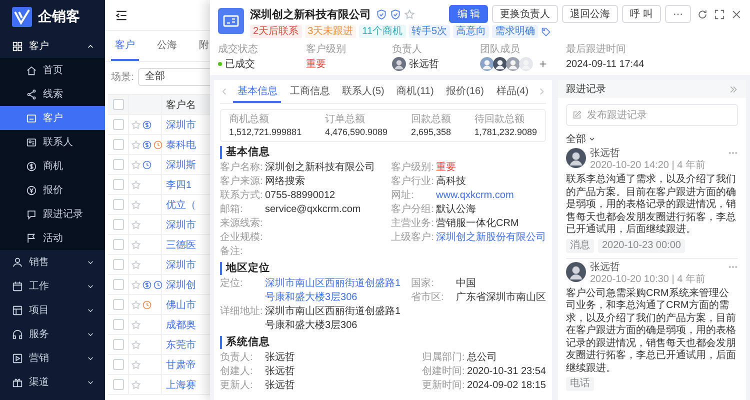 The height and width of the screenshot is (400, 750). What do you see at coordinates (181, 245) in the screenshot?
I see `customer-name-link: 三德医` at bounding box center [181, 245].